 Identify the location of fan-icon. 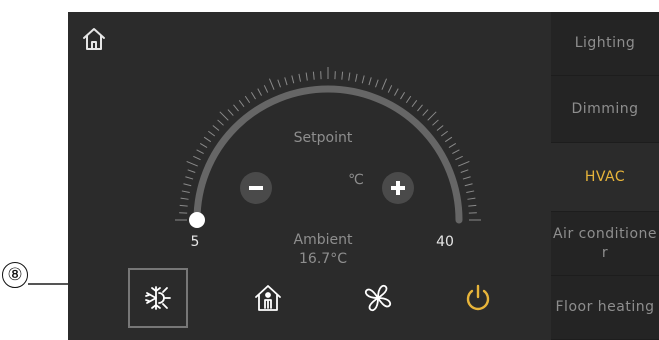
(378, 298).